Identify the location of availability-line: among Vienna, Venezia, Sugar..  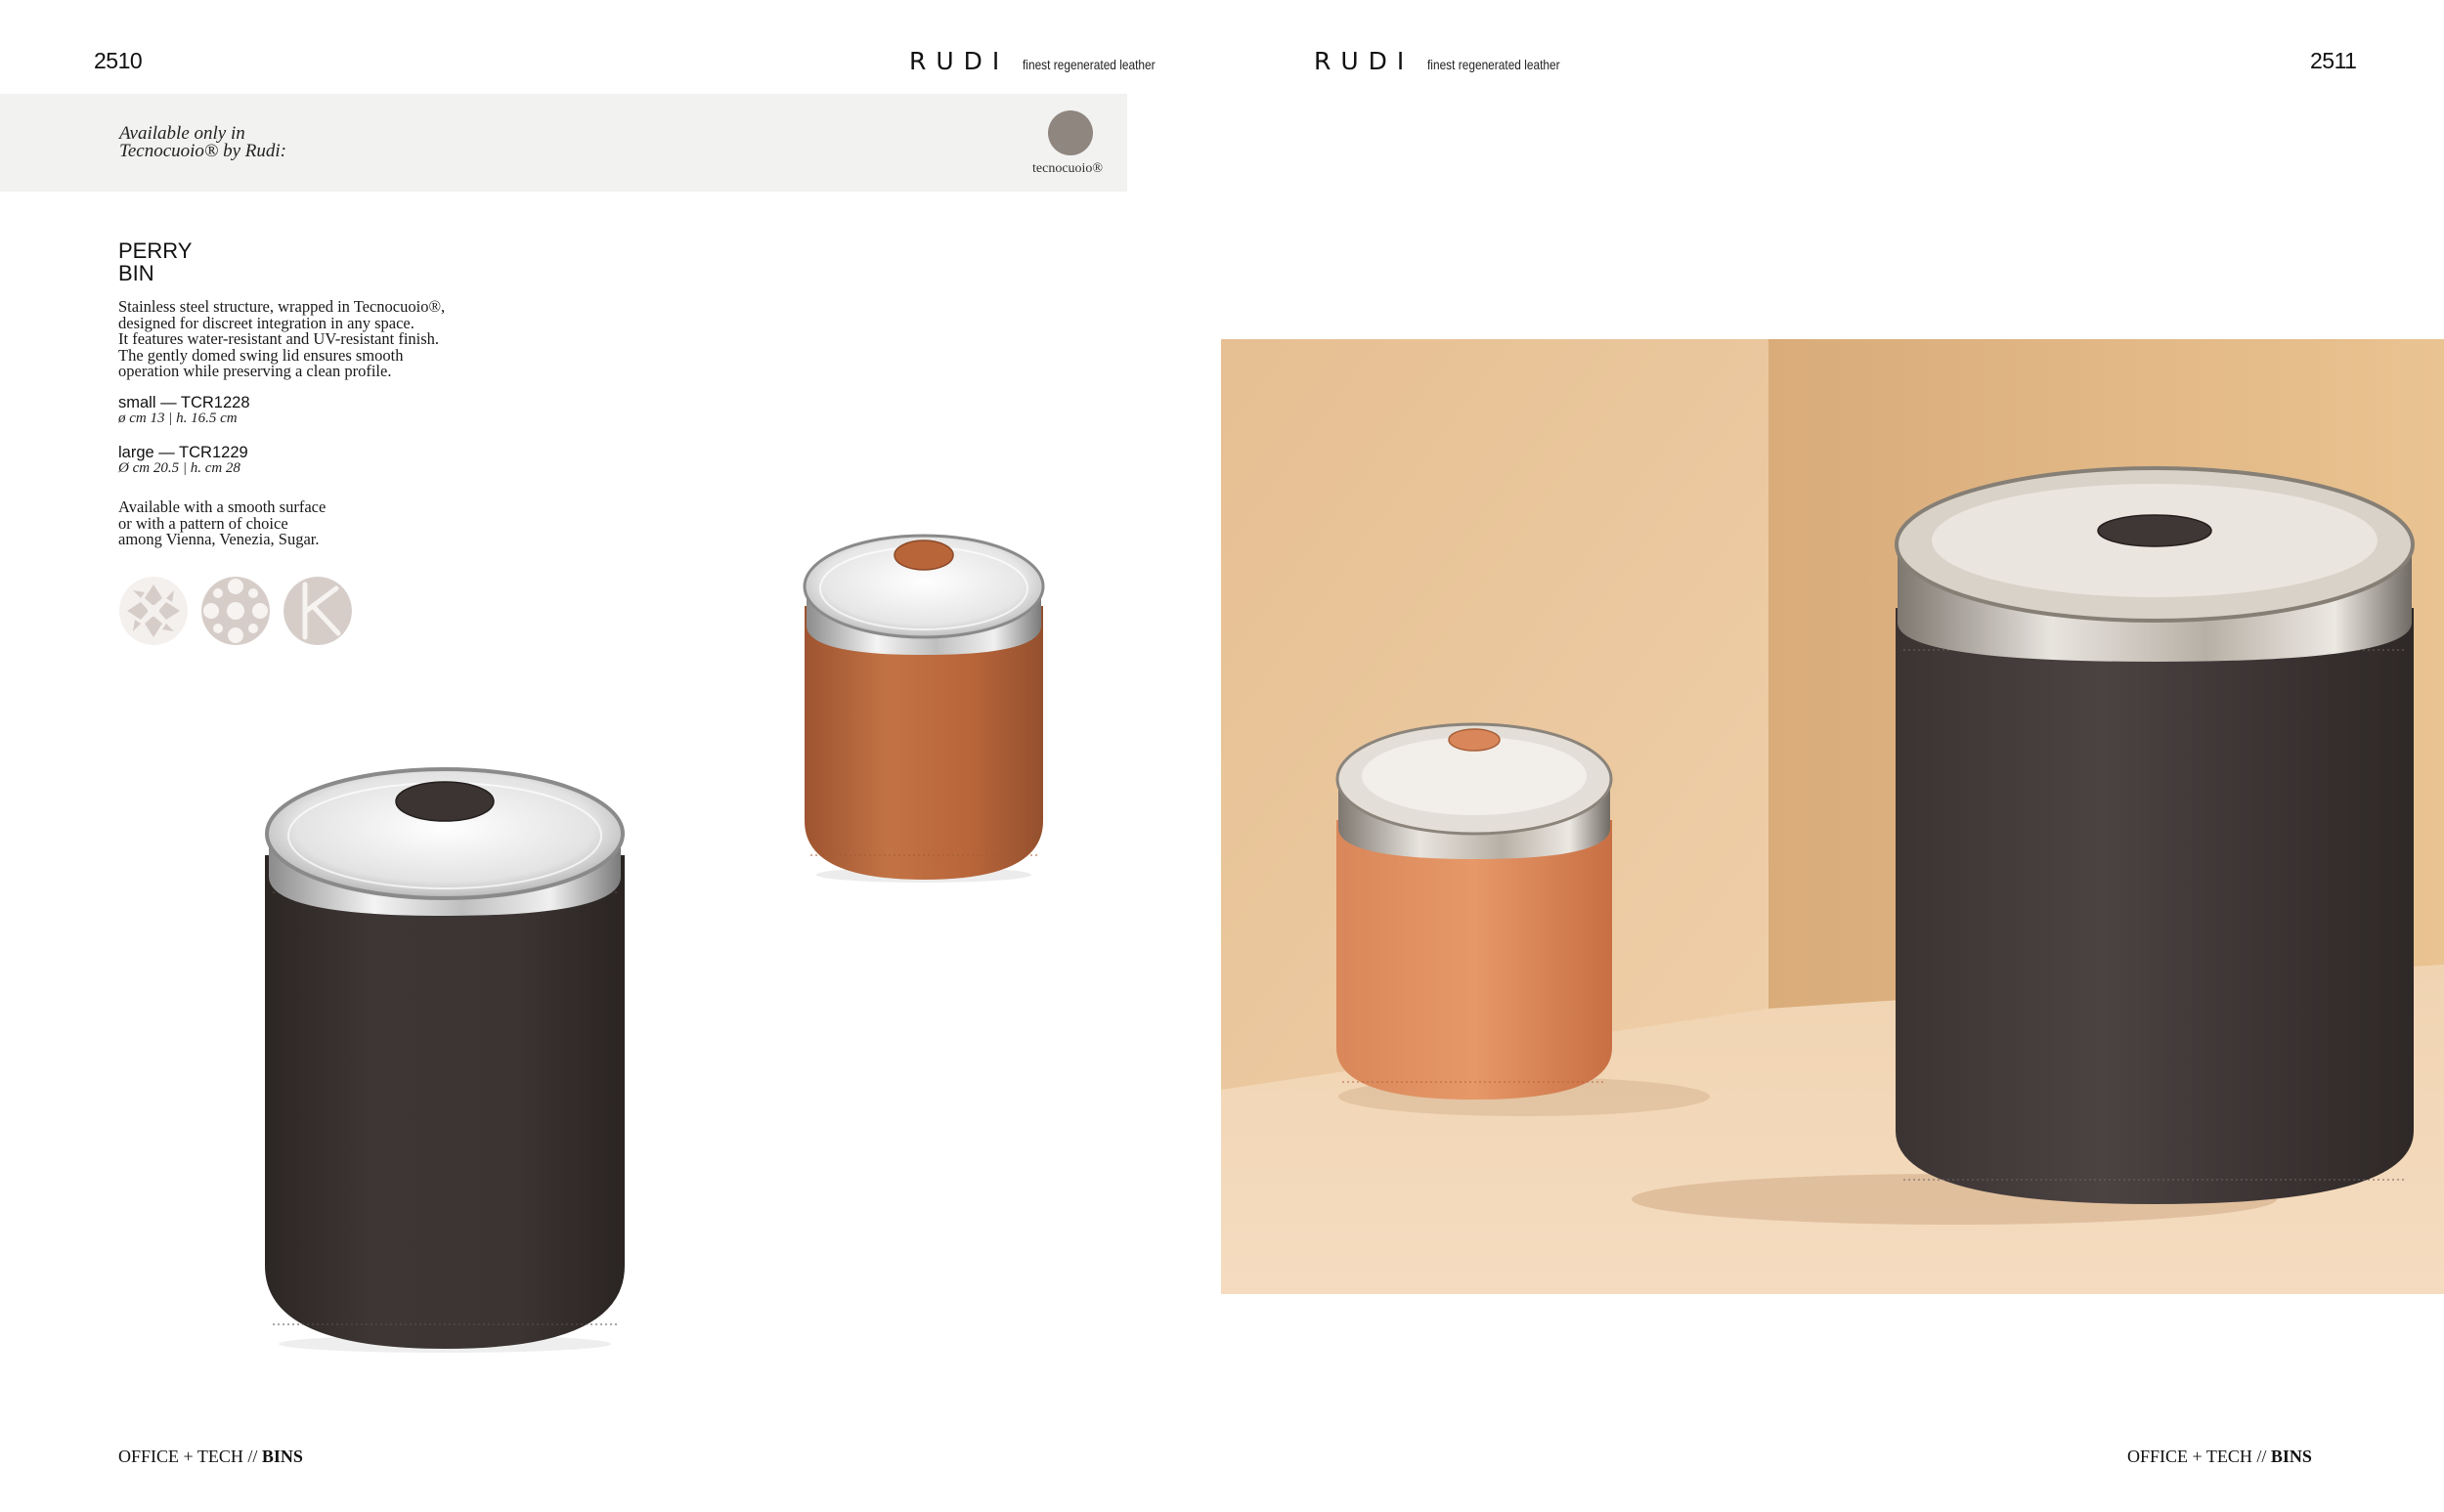
(219, 539).